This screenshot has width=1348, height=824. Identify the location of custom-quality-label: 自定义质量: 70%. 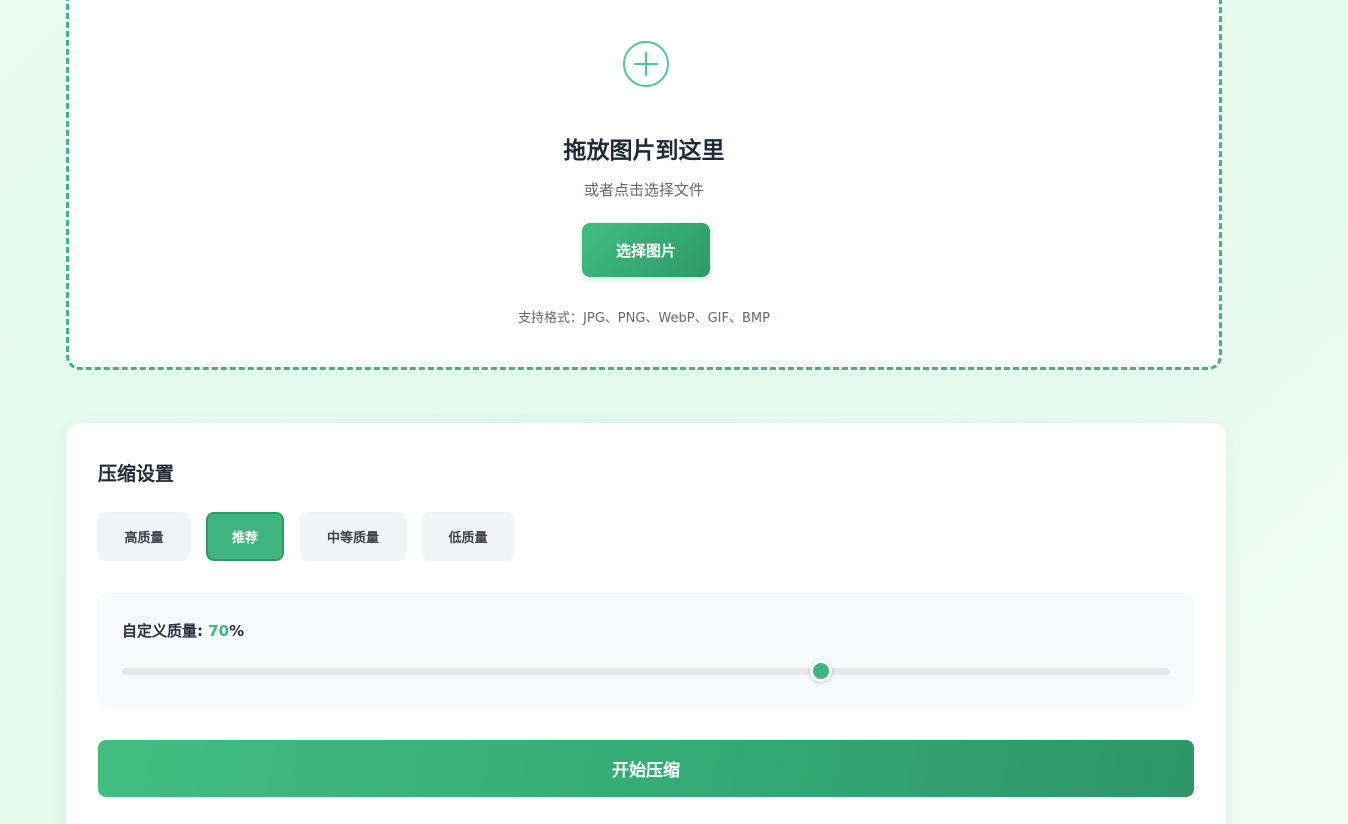
(183, 630).